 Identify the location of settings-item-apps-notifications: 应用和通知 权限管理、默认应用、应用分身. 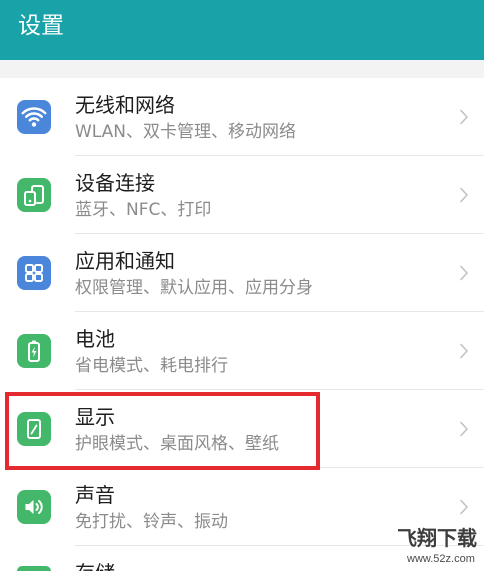
(242, 273).